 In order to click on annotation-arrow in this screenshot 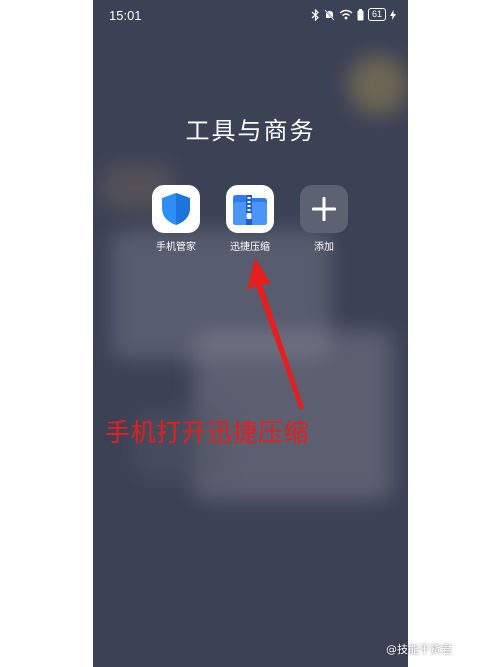, I will do `click(275, 334)`.